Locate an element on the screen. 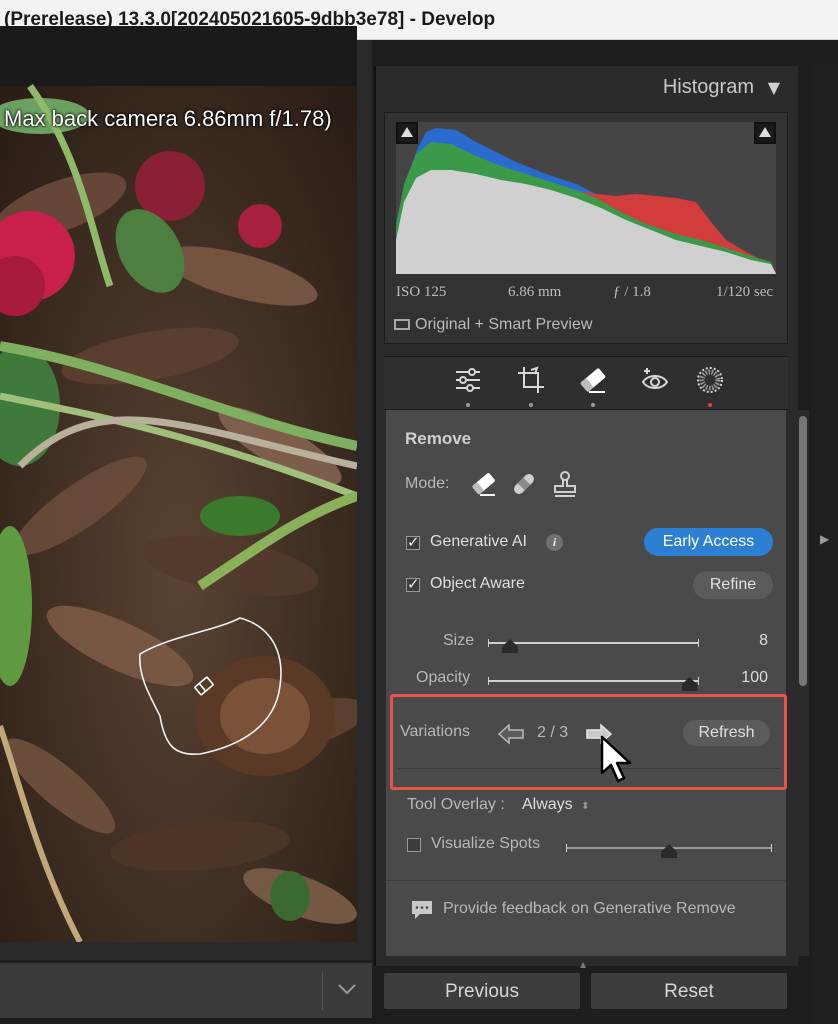 Image resolution: width=838 pixels, height=1024 pixels. highlight-clipping-icon is located at coordinates (765, 133).